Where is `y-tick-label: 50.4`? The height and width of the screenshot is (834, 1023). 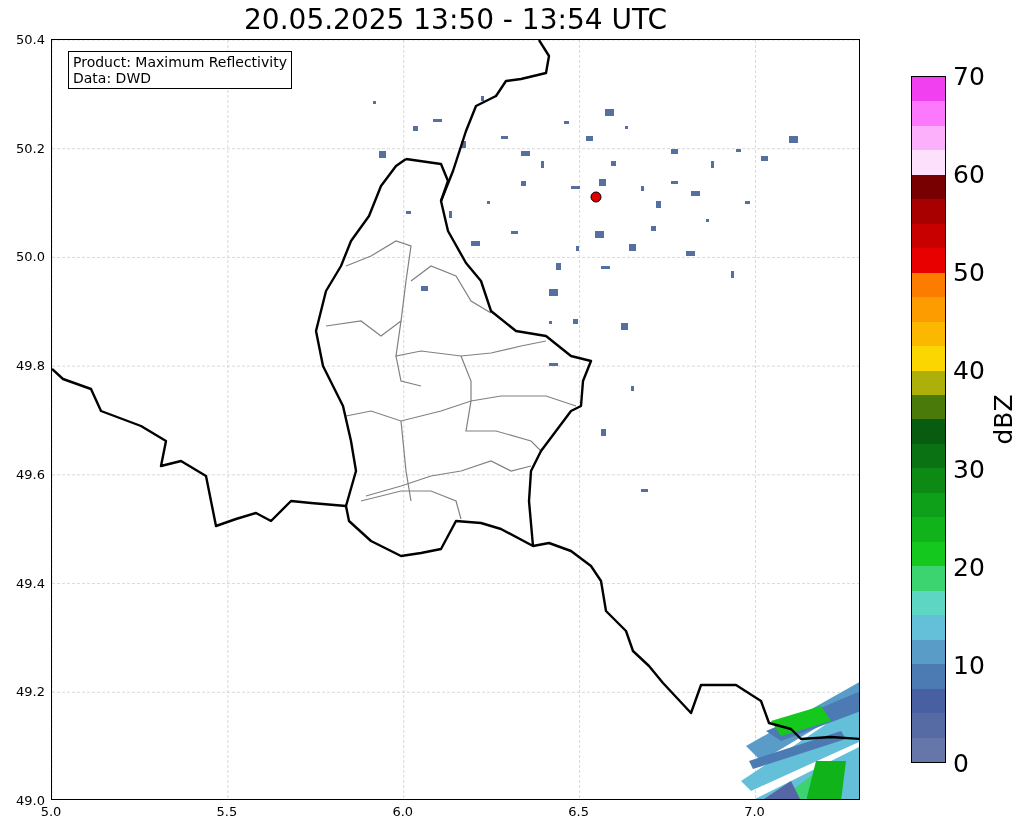 y-tick-label: 50.4 is located at coordinates (30, 39).